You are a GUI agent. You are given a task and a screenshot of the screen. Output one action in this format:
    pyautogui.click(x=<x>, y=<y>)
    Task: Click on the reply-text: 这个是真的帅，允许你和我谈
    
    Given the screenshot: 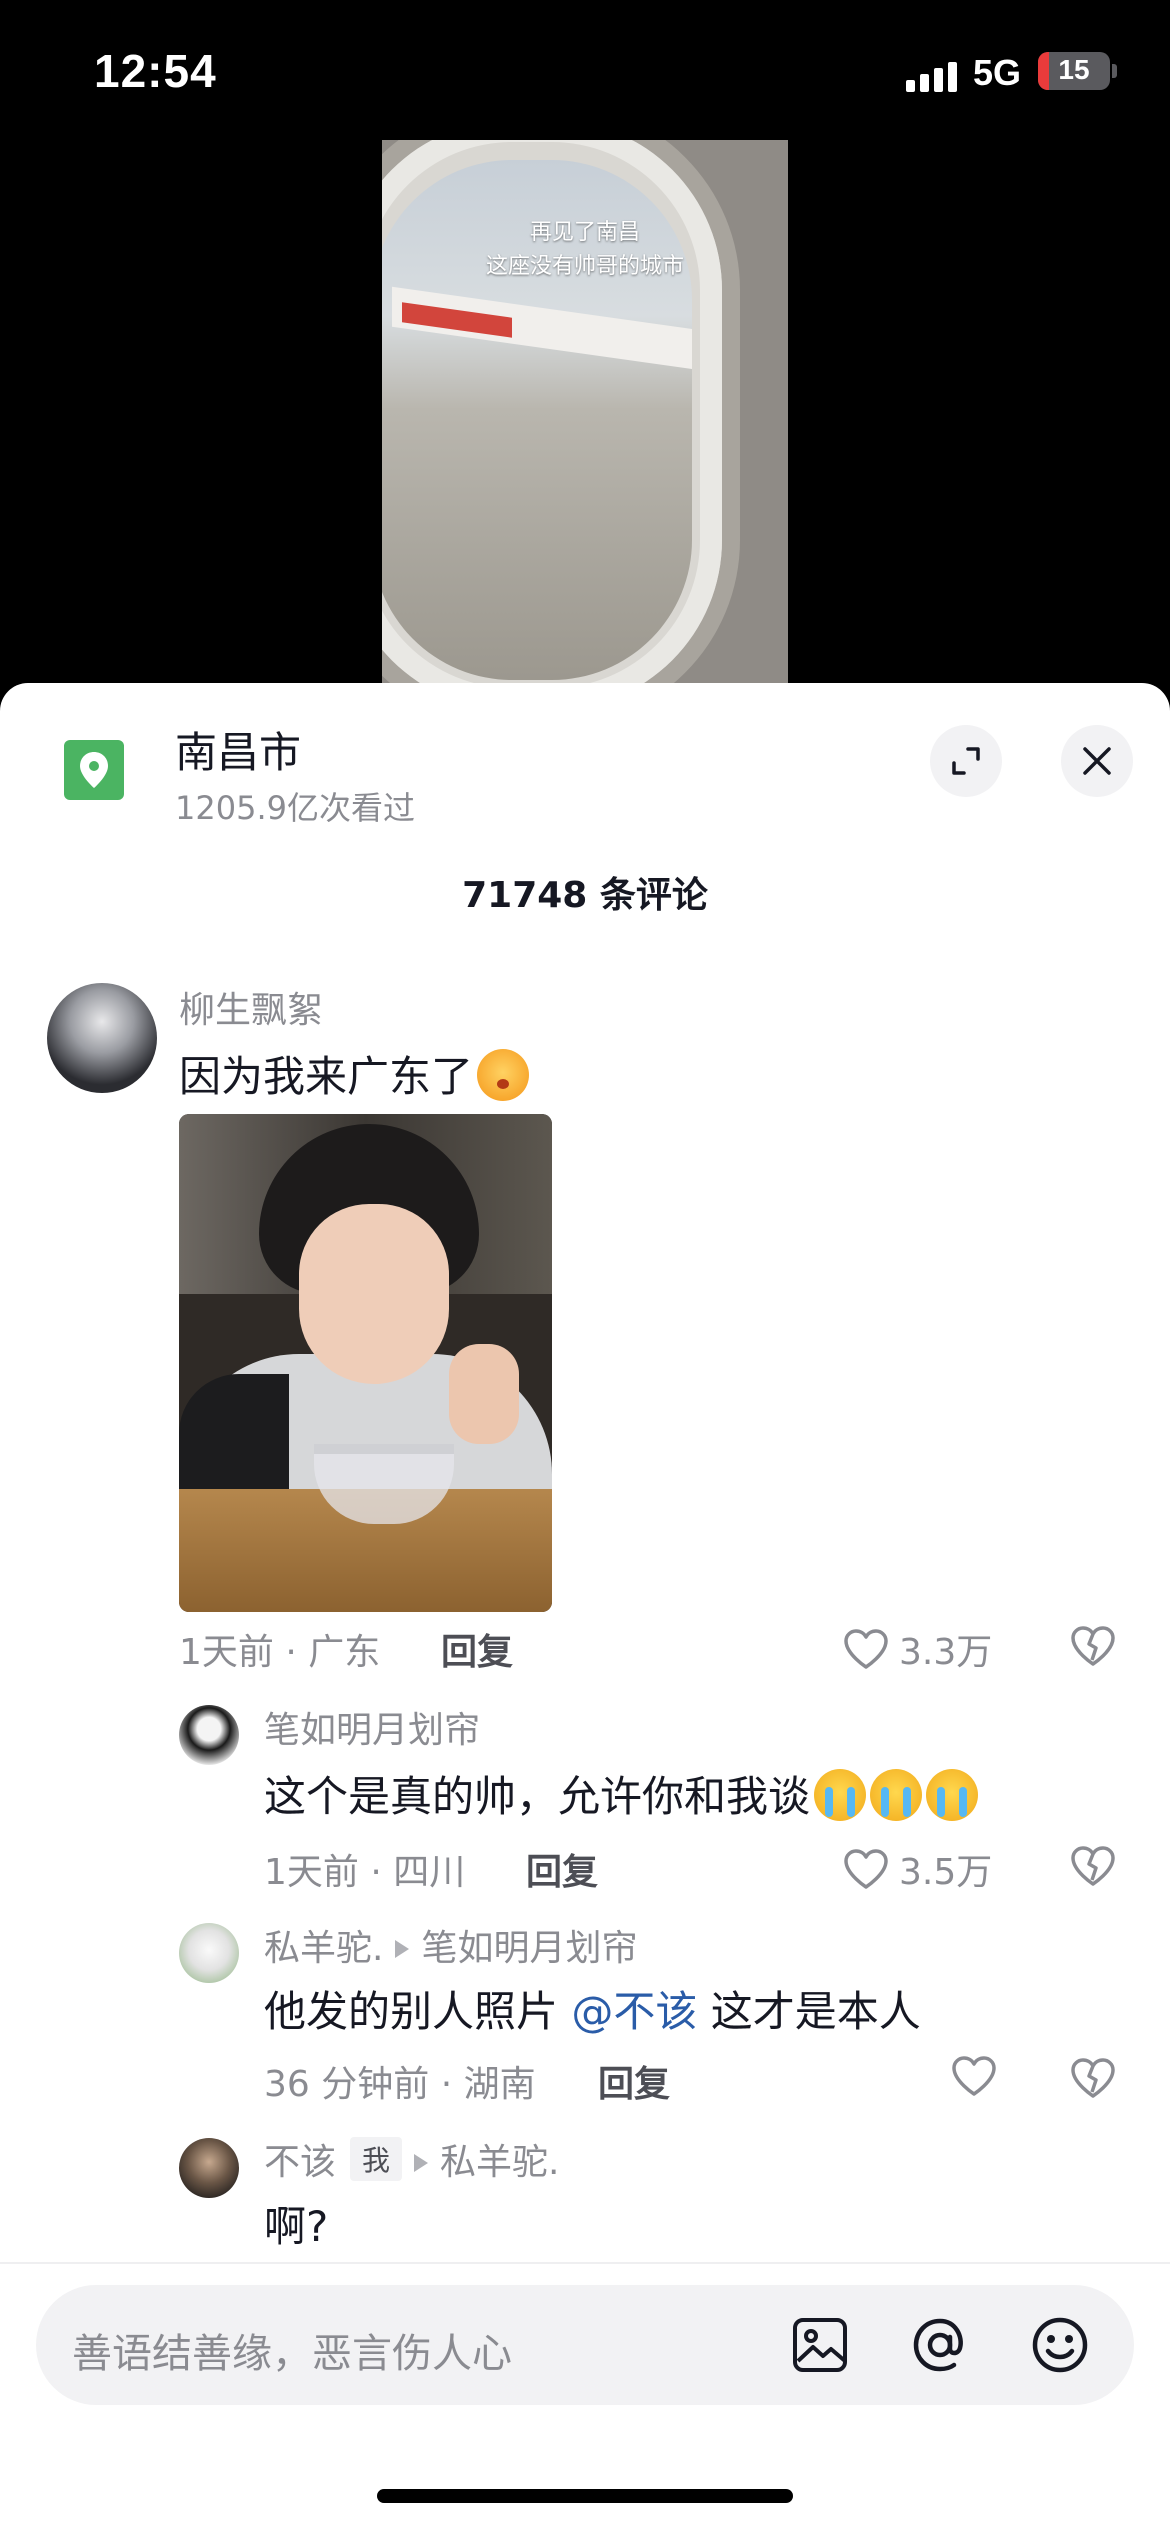 What is the action you would take?
    pyautogui.click(x=621, y=1793)
    